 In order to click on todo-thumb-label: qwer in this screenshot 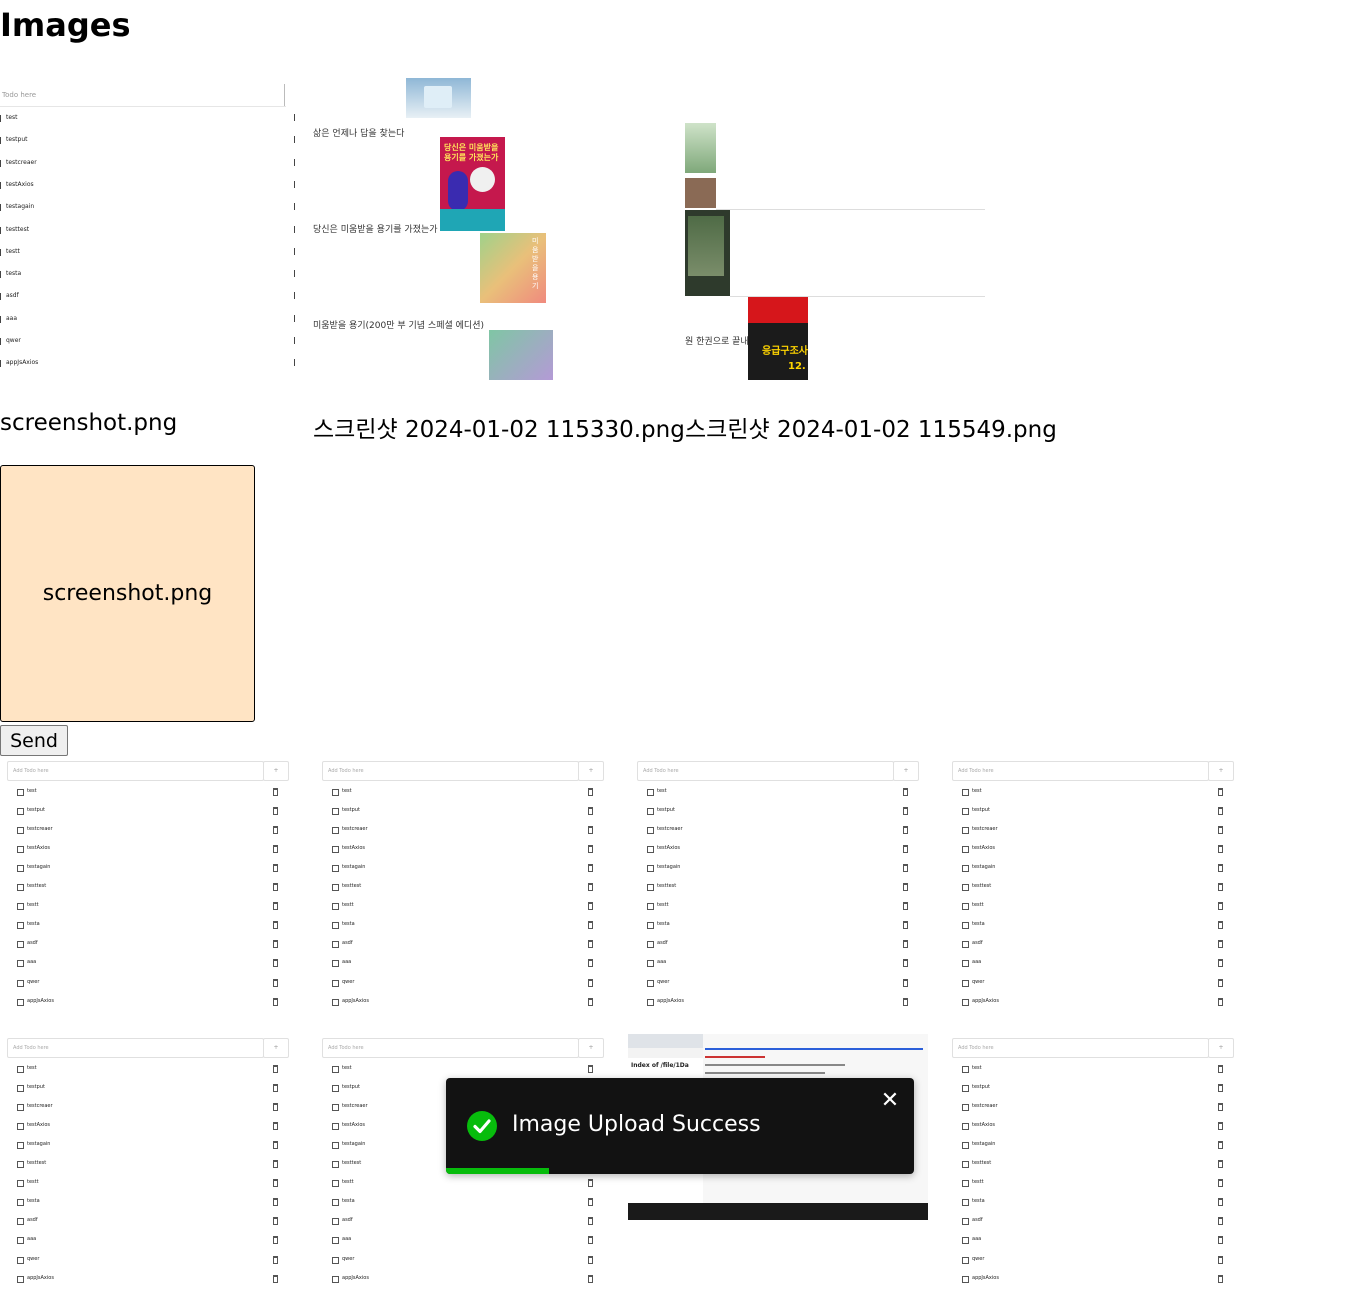, I will do `click(33, 981)`.